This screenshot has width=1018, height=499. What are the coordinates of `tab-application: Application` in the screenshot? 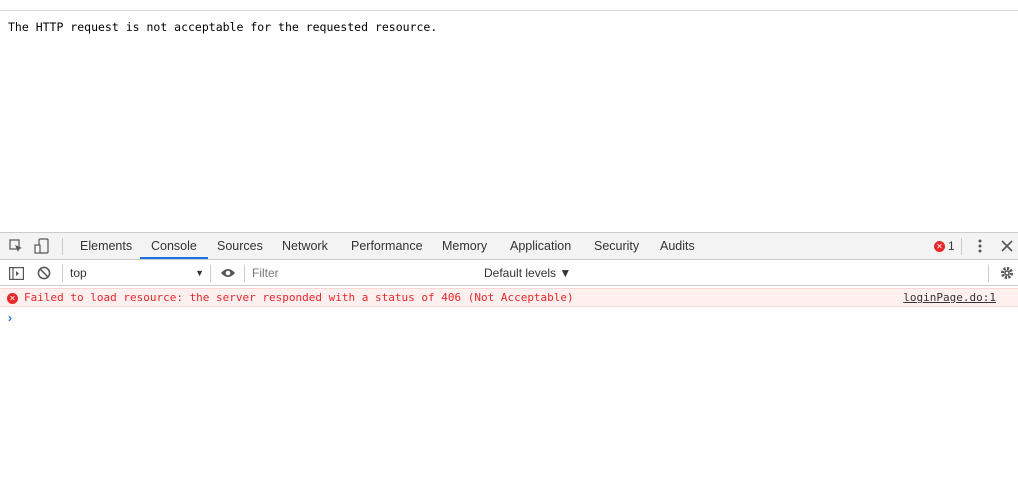 It's located at (540, 246).